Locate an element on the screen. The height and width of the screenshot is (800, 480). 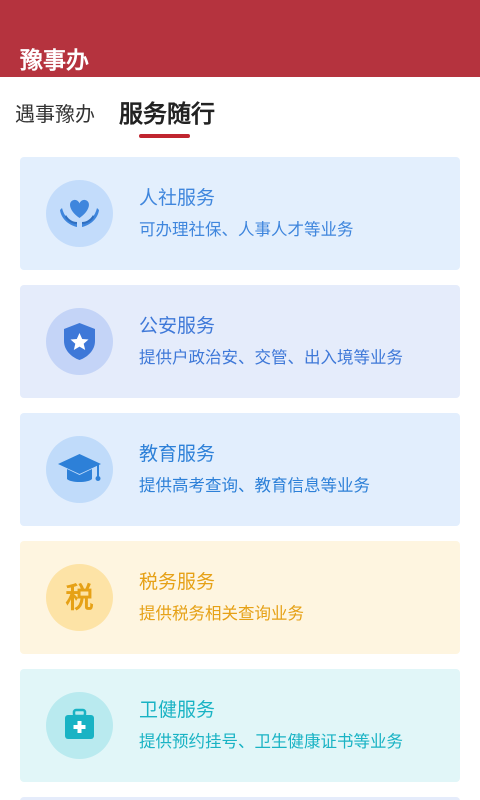
graduation-cap-icon is located at coordinates (79, 469).